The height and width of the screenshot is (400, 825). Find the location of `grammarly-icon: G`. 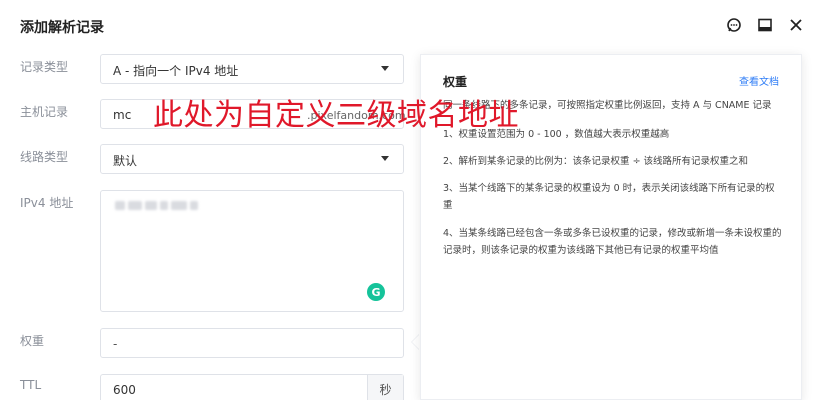

grammarly-icon: G is located at coordinates (376, 292).